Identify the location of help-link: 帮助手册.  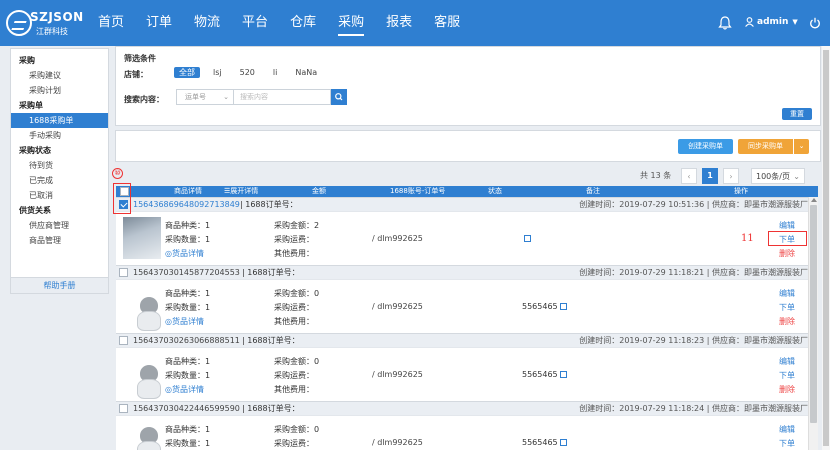
(59, 285).